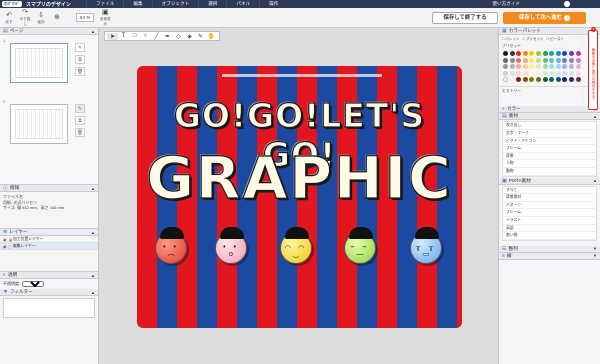  Describe the element at coordinates (549, 256) in the screenshot. I see `line-header: ≡ 線 ▼` at that location.